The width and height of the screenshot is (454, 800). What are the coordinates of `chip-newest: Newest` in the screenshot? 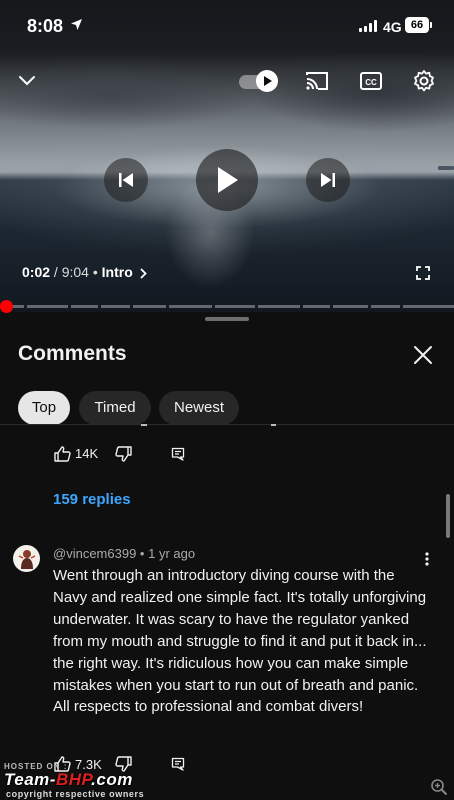 It's located at (199, 408).